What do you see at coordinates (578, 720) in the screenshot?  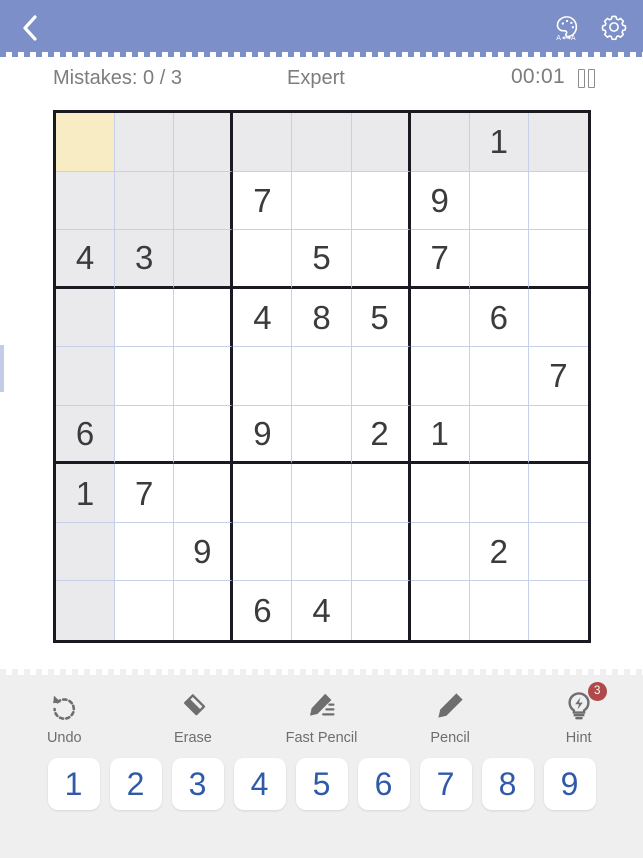 I see `tool-hint: 3 Hint` at bounding box center [578, 720].